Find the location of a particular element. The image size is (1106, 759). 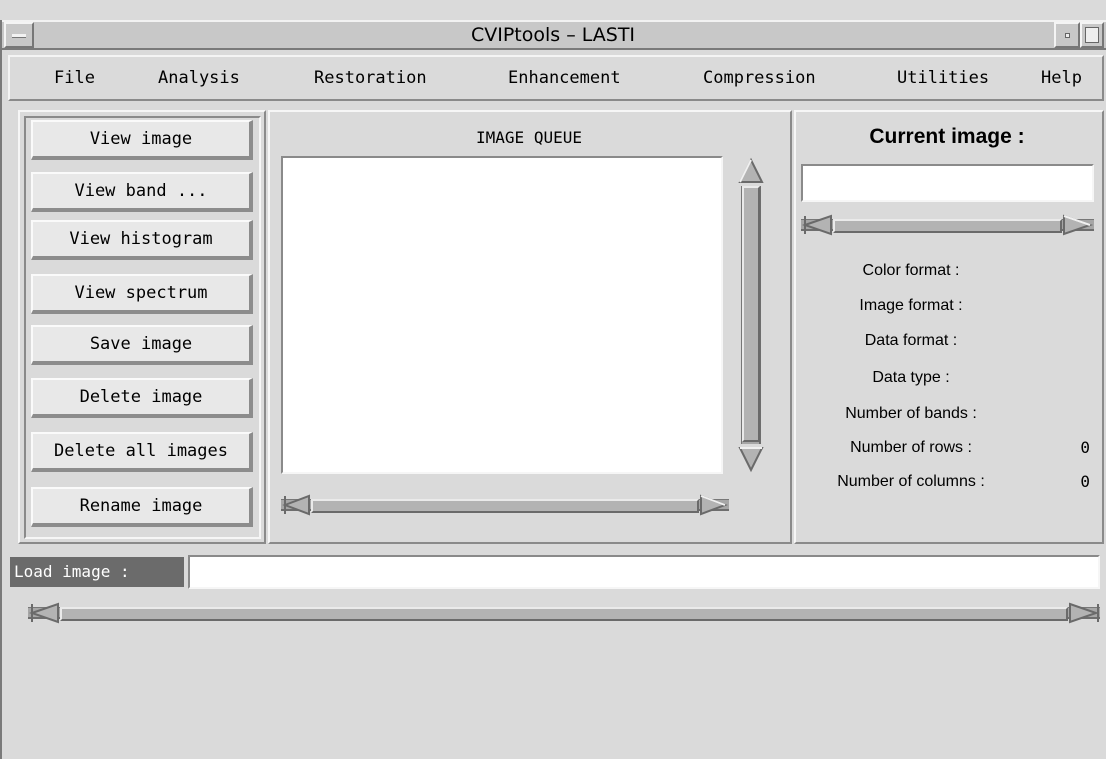

current-hscroll-trough is located at coordinates (947, 226).